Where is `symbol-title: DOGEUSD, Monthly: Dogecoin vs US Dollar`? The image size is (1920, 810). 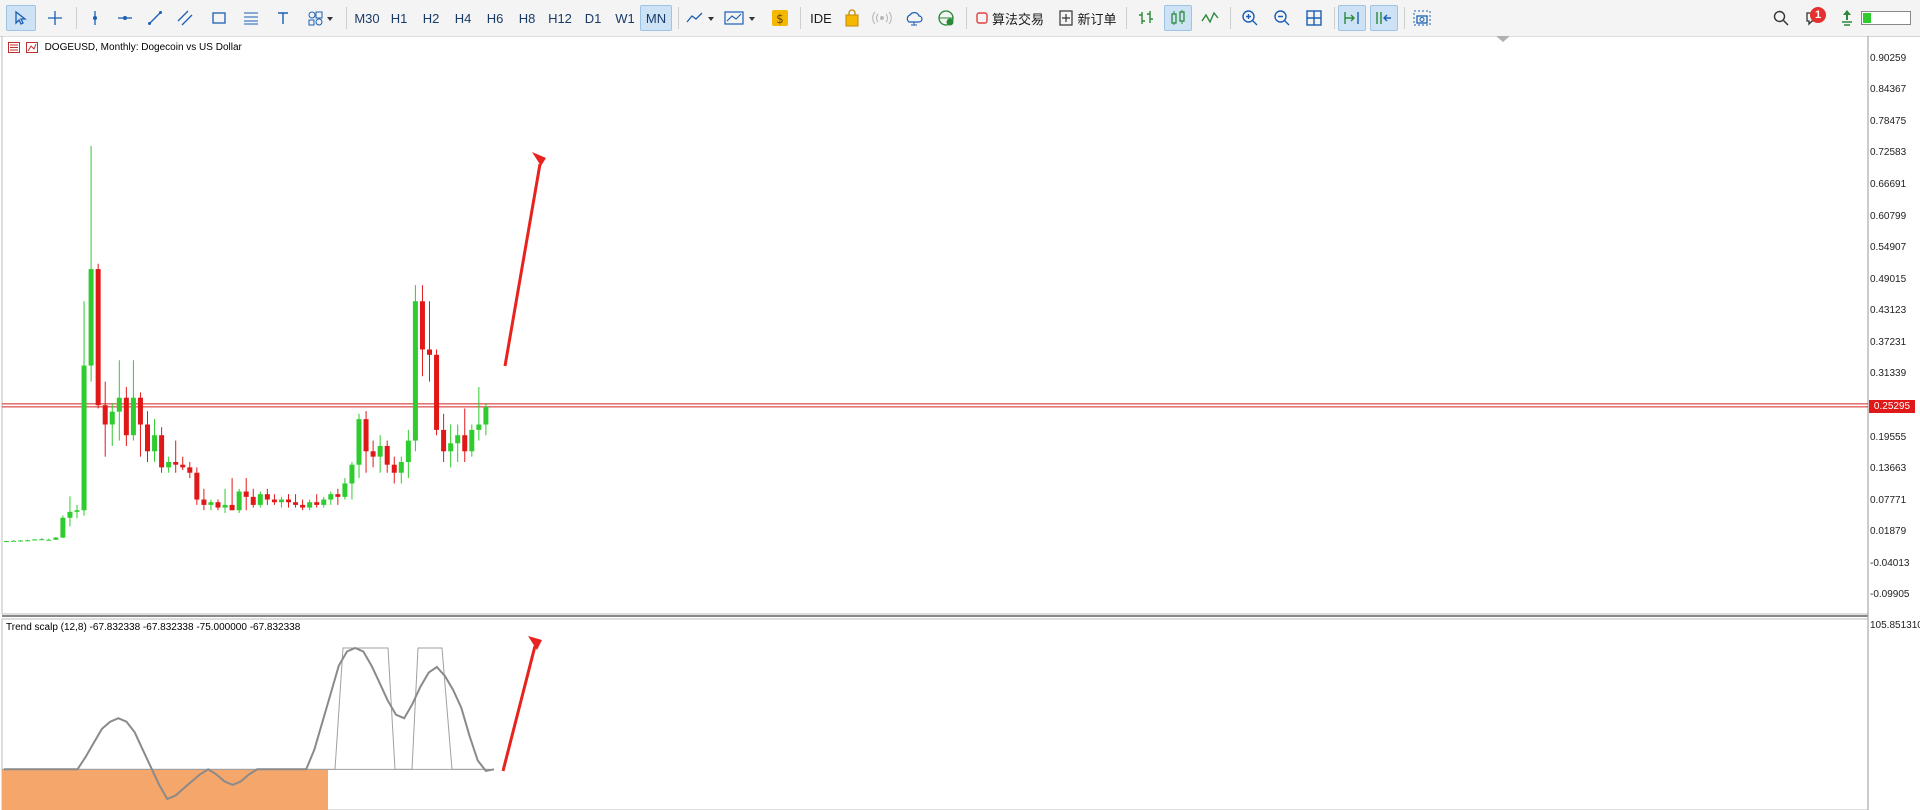 symbol-title: DOGEUSD, Monthly: Dogecoin vs US Dollar is located at coordinates (143, 47).